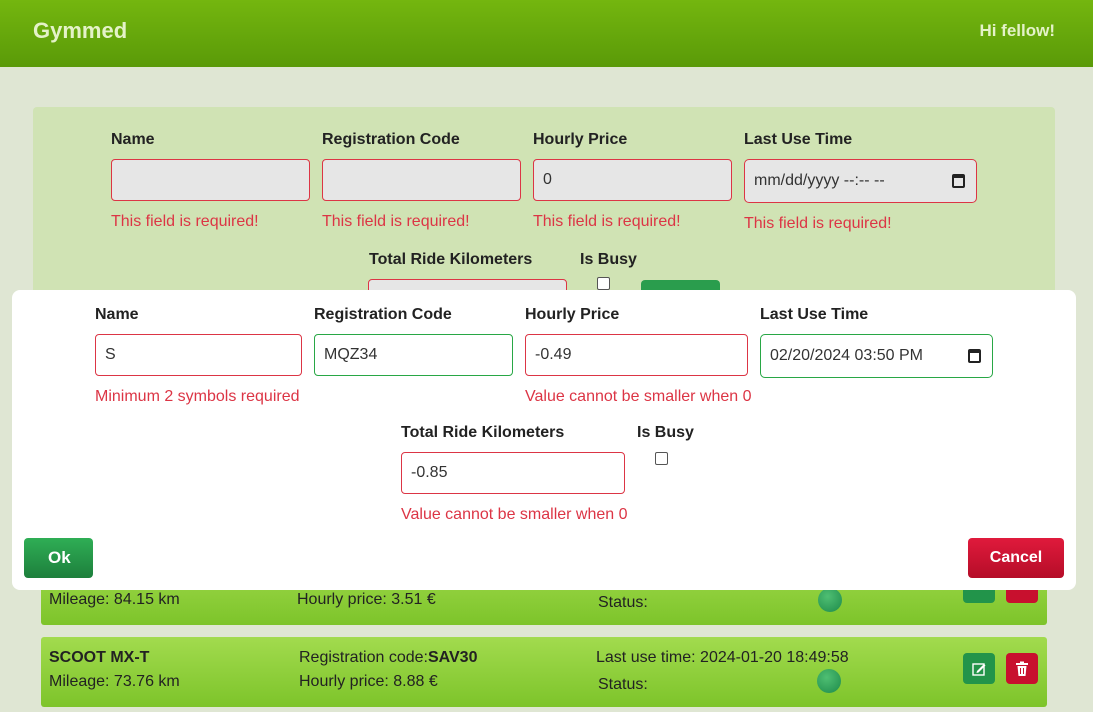 This screenshot has height=712, width=1093. What do you see at coordinates (58, 558) in the screenshot?
I see `ok-button: Ok` at bounding box center [58, 558].